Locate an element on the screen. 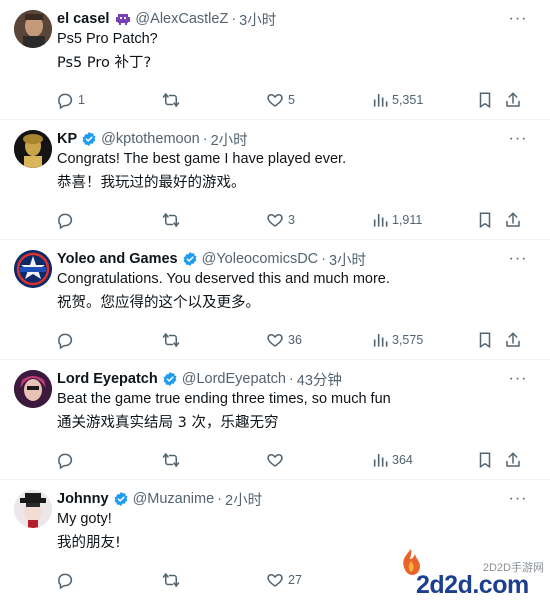 Image resolution: width=550 pixels, height=601 pixels. display-name: Lord Eyepatch is located at coordinates (107, 379).